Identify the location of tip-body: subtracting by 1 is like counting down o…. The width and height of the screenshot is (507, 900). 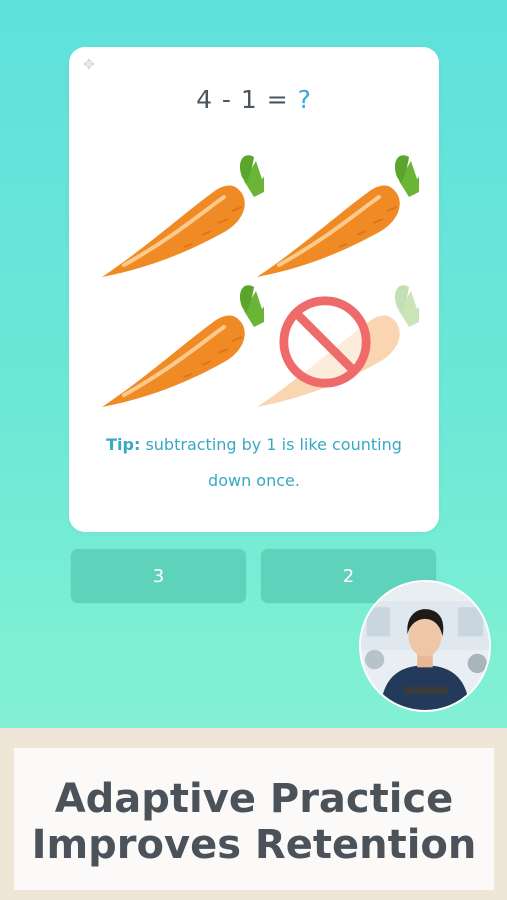
(273, 462).